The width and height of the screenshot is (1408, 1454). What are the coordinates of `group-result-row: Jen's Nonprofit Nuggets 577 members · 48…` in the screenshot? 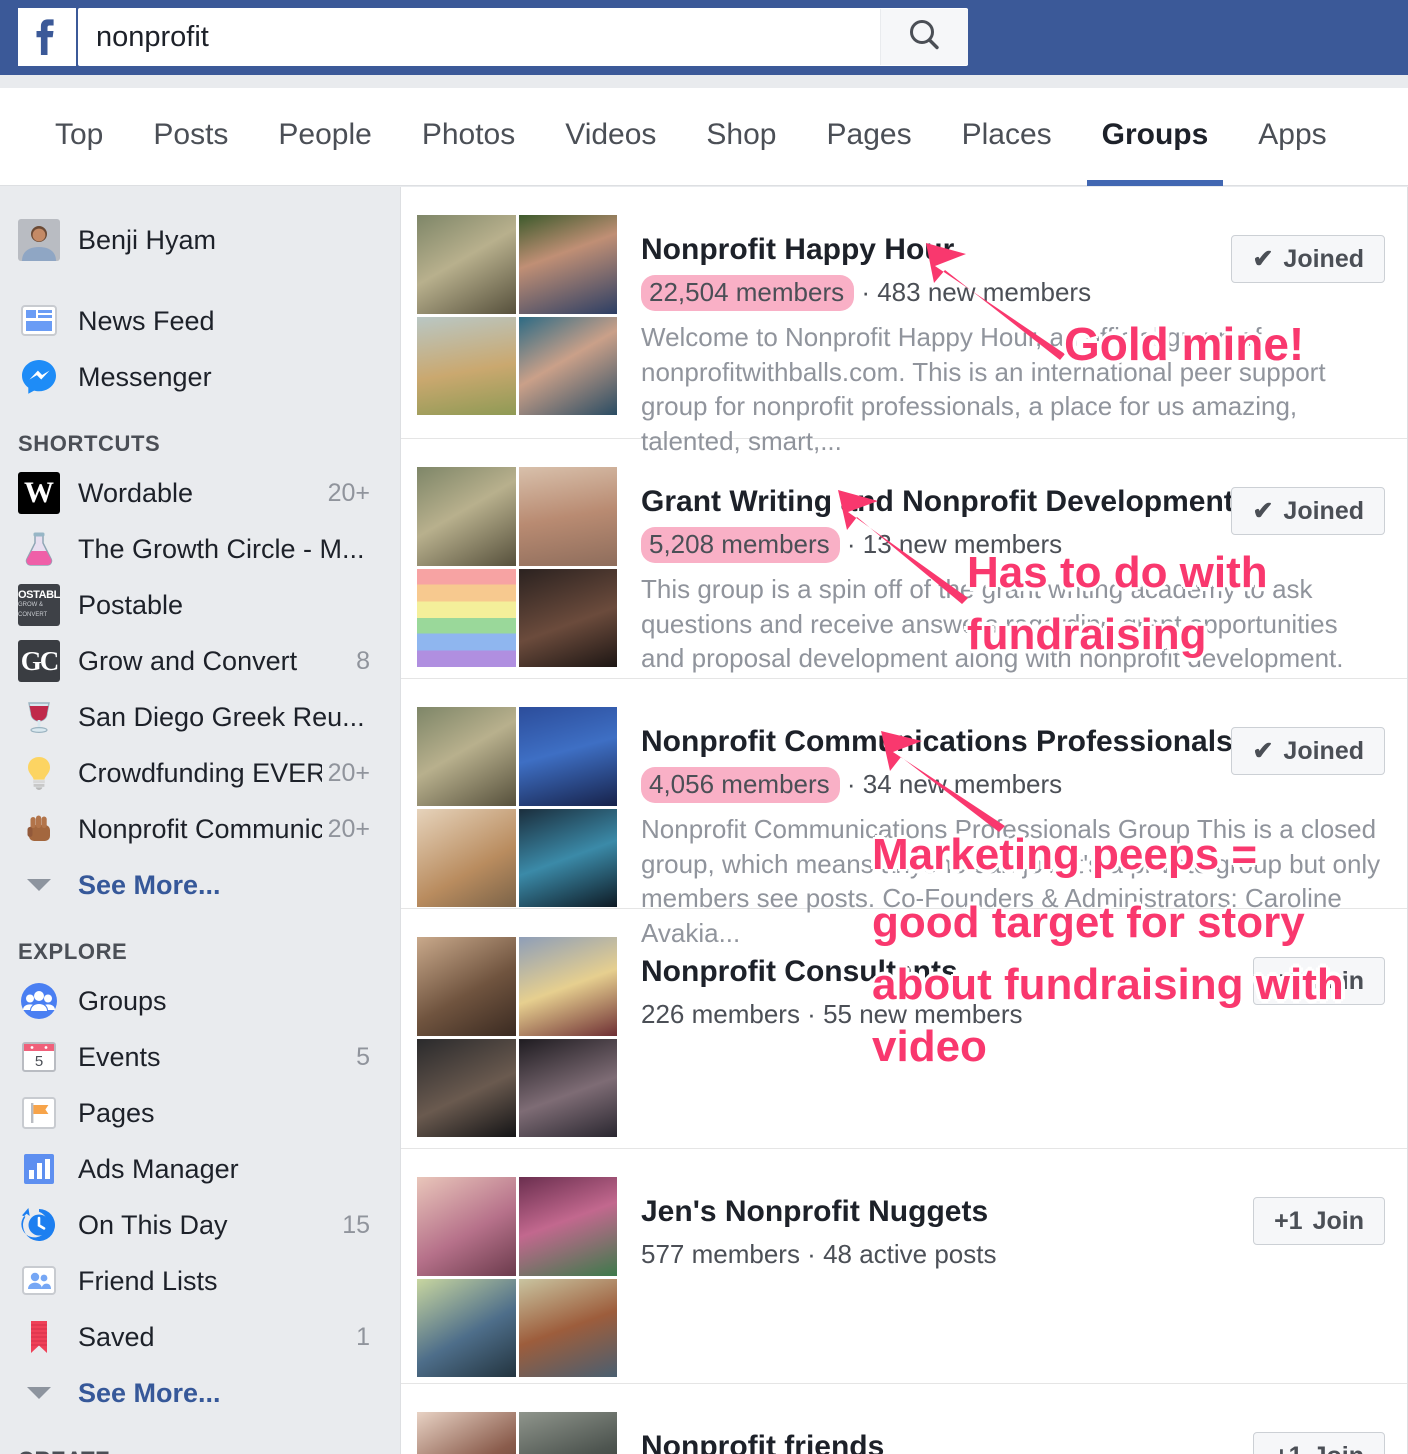 It's located at (904, 1266).